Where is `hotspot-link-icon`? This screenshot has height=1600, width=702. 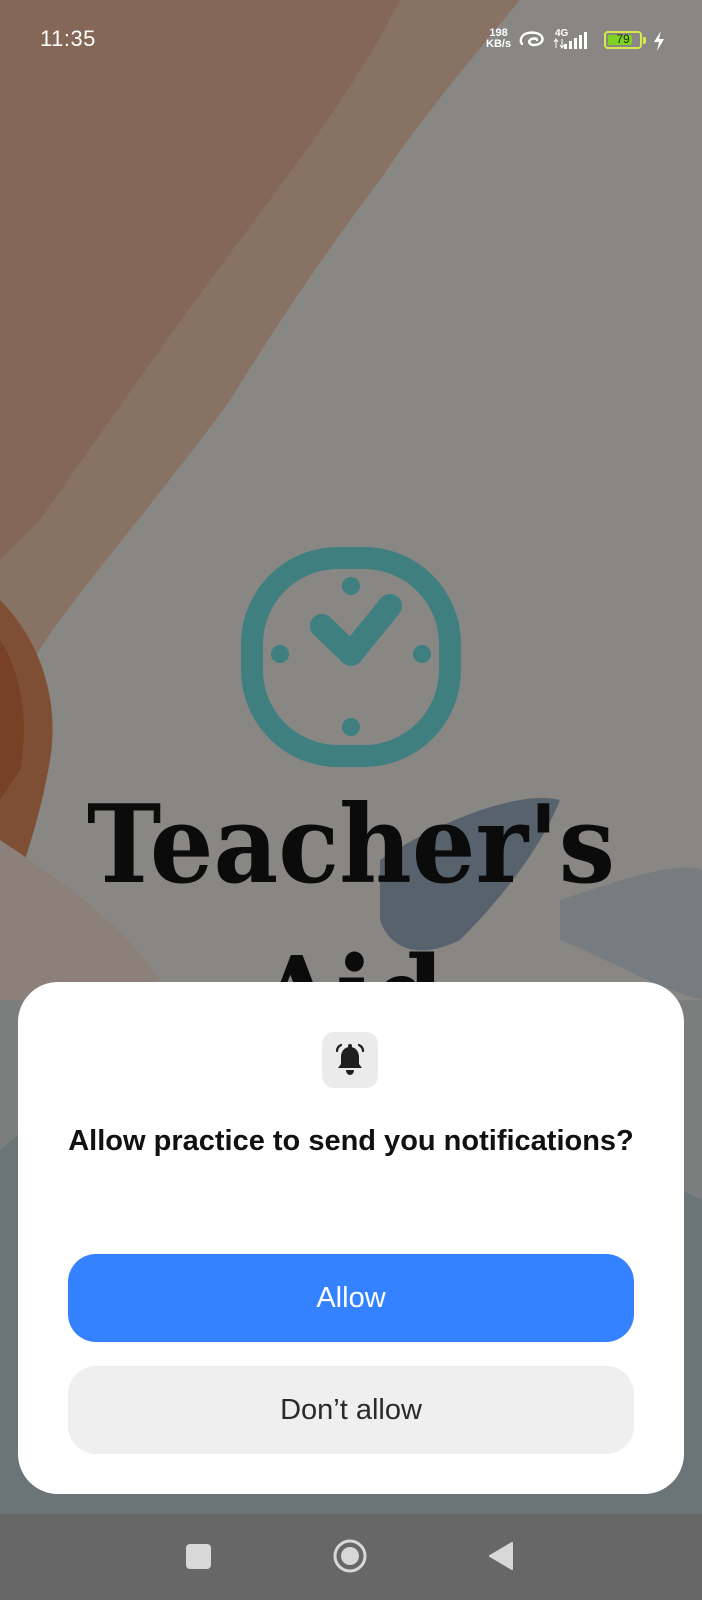 hotspot-link-icon is located at coordinates (531, 39).